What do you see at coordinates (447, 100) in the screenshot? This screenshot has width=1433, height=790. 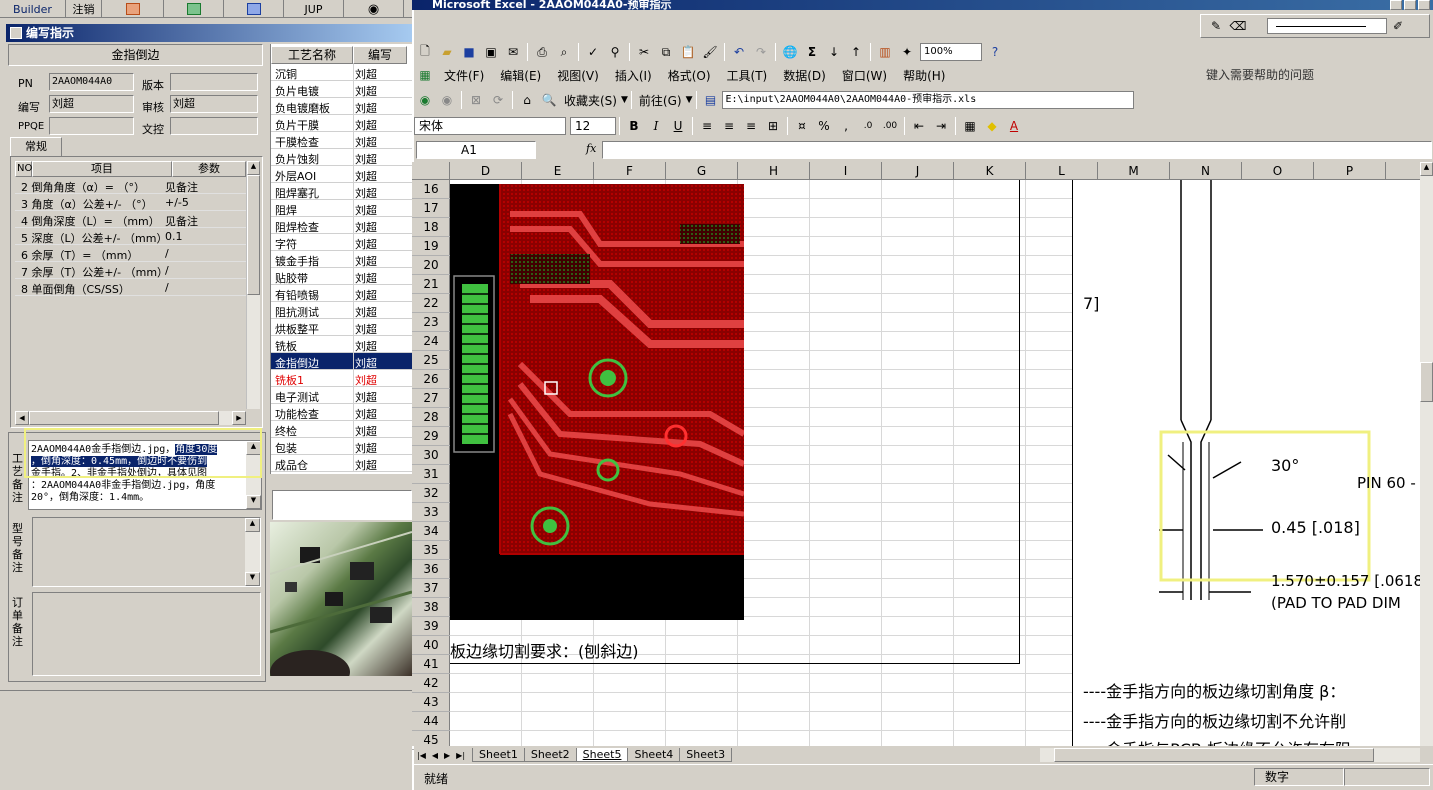 I see `forward-icon: ◉` at bounding box center [447, 100].